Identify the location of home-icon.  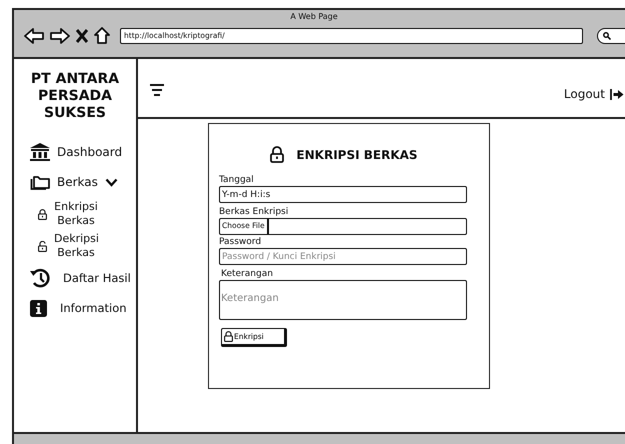
(102, 35).